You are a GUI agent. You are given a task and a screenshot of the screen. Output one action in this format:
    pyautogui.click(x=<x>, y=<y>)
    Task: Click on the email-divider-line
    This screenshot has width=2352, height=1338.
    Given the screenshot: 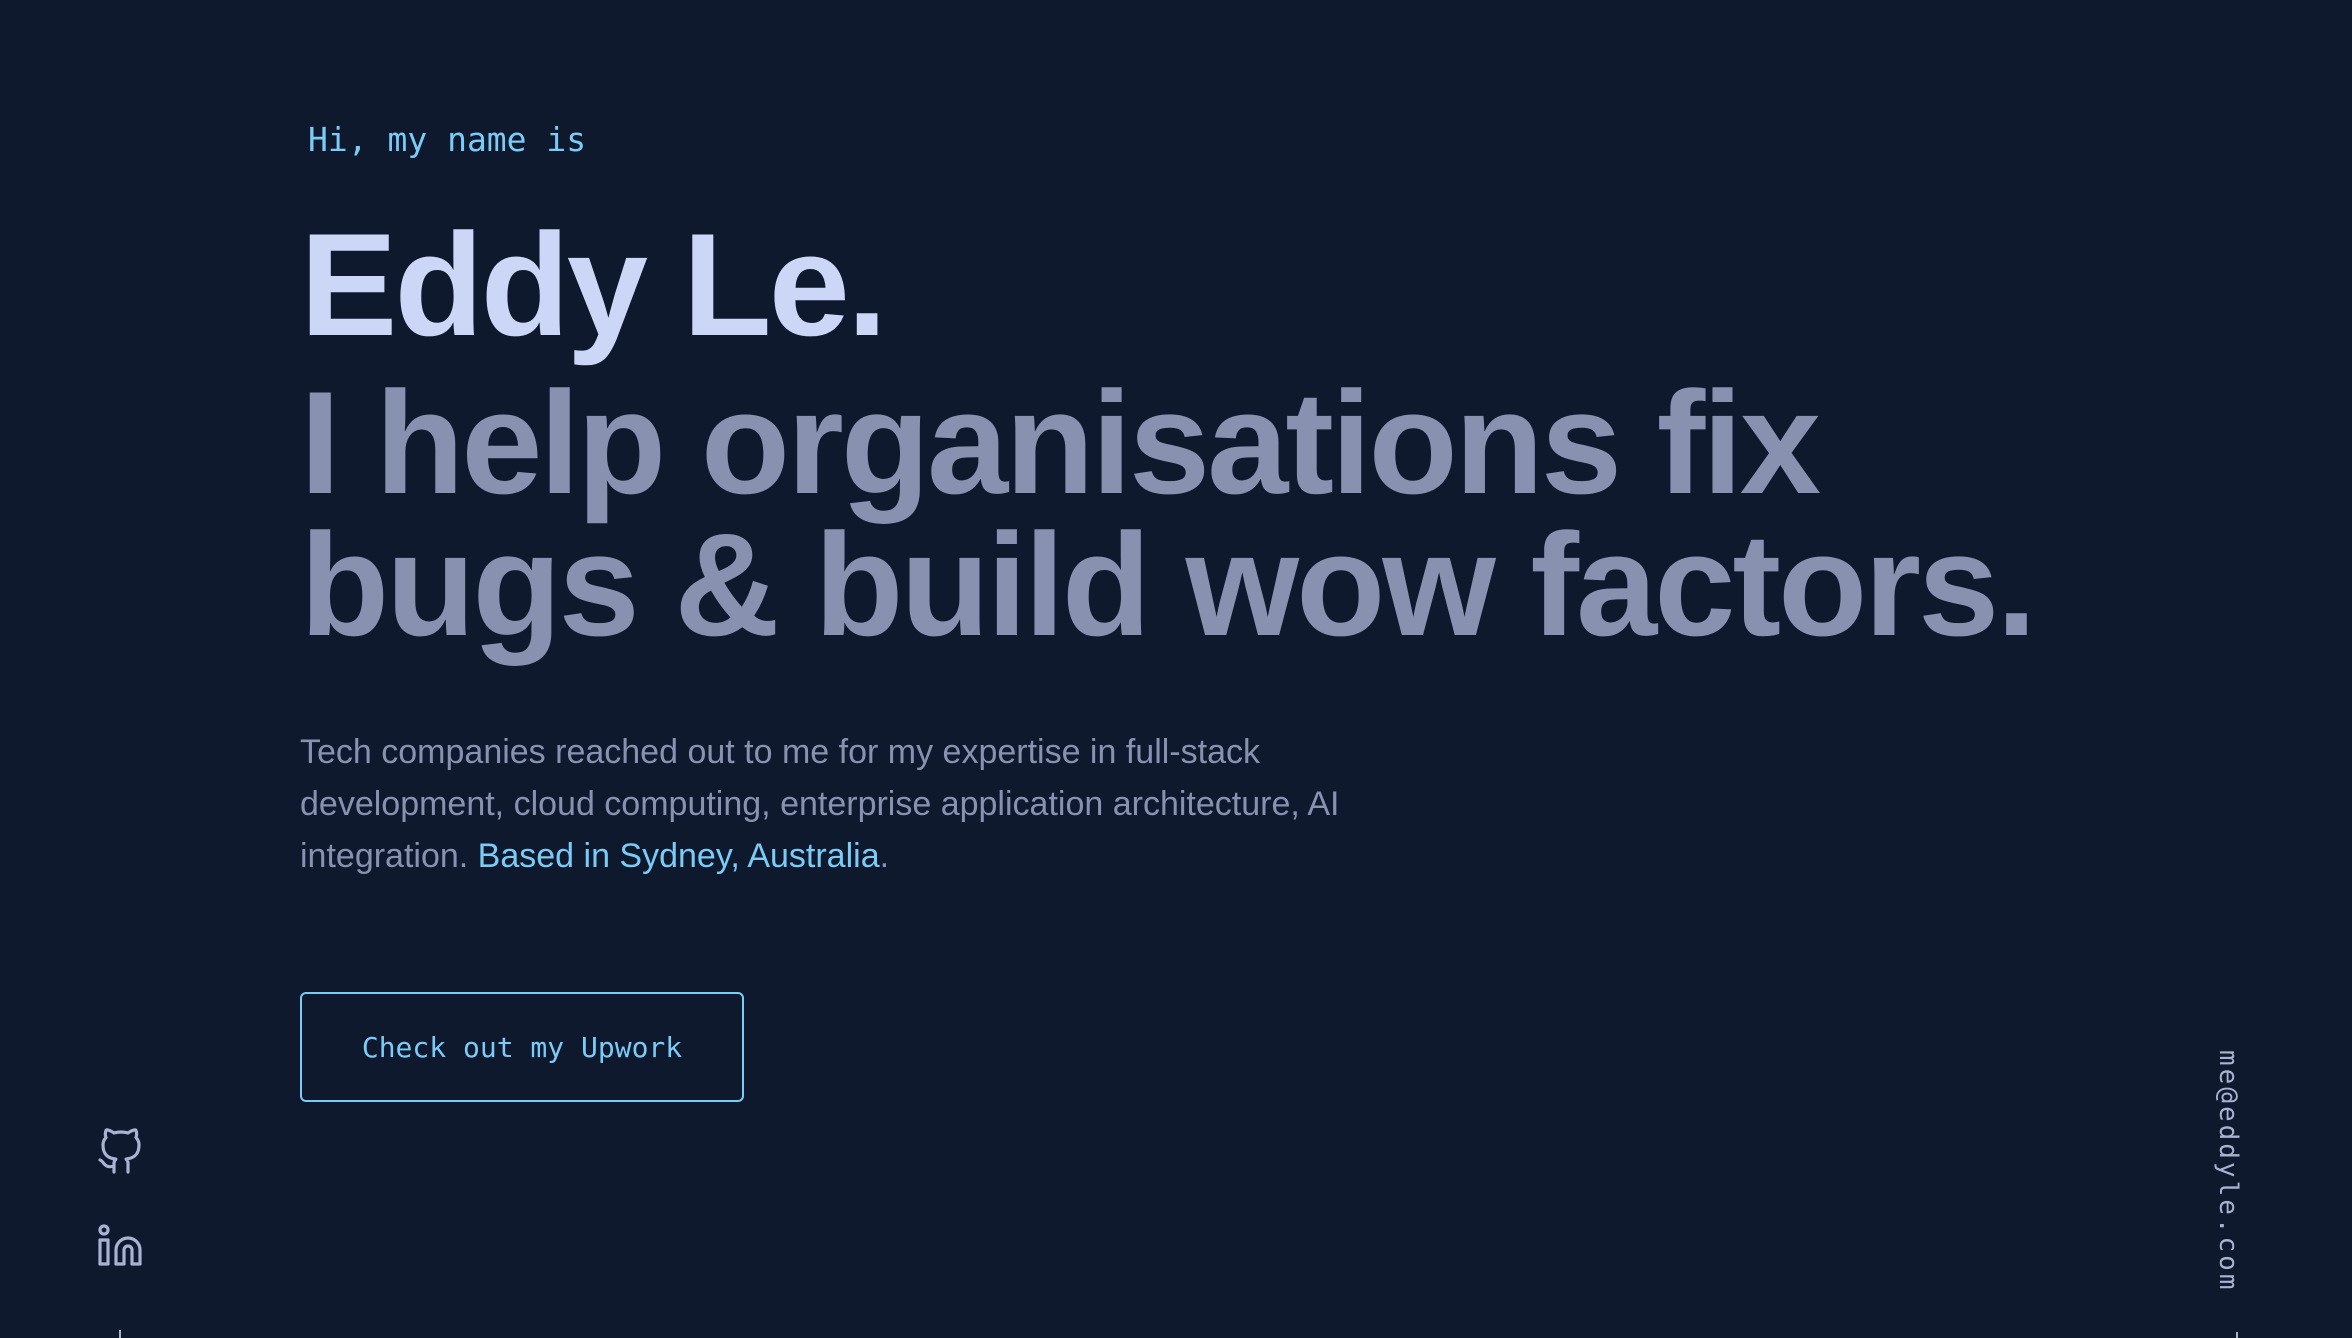 What is the action you would take?
    pyautogui.click(x=2237, y=1335)
    